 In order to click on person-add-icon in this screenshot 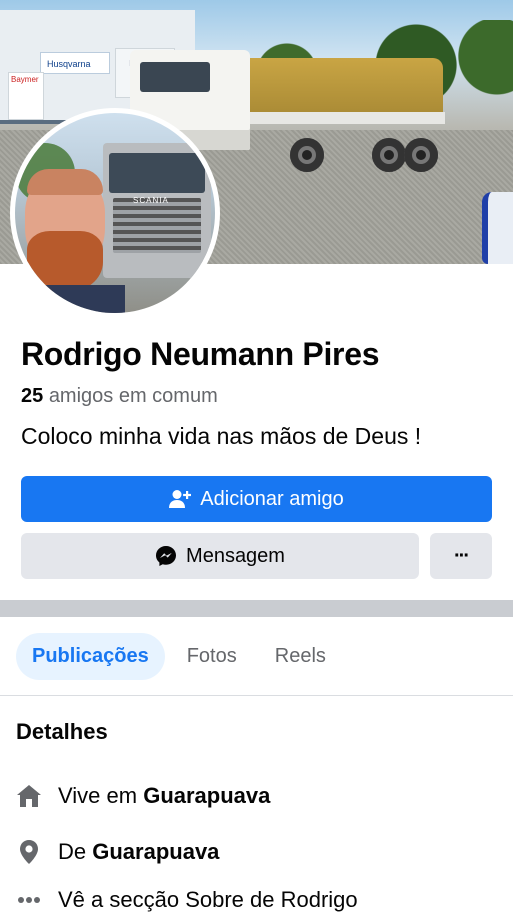, I will do `click(180, 499)`.